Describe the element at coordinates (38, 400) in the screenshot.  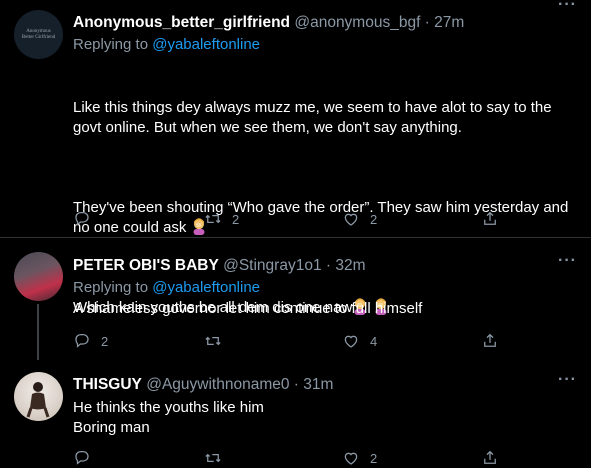
I see `avatar-figure` at that location.